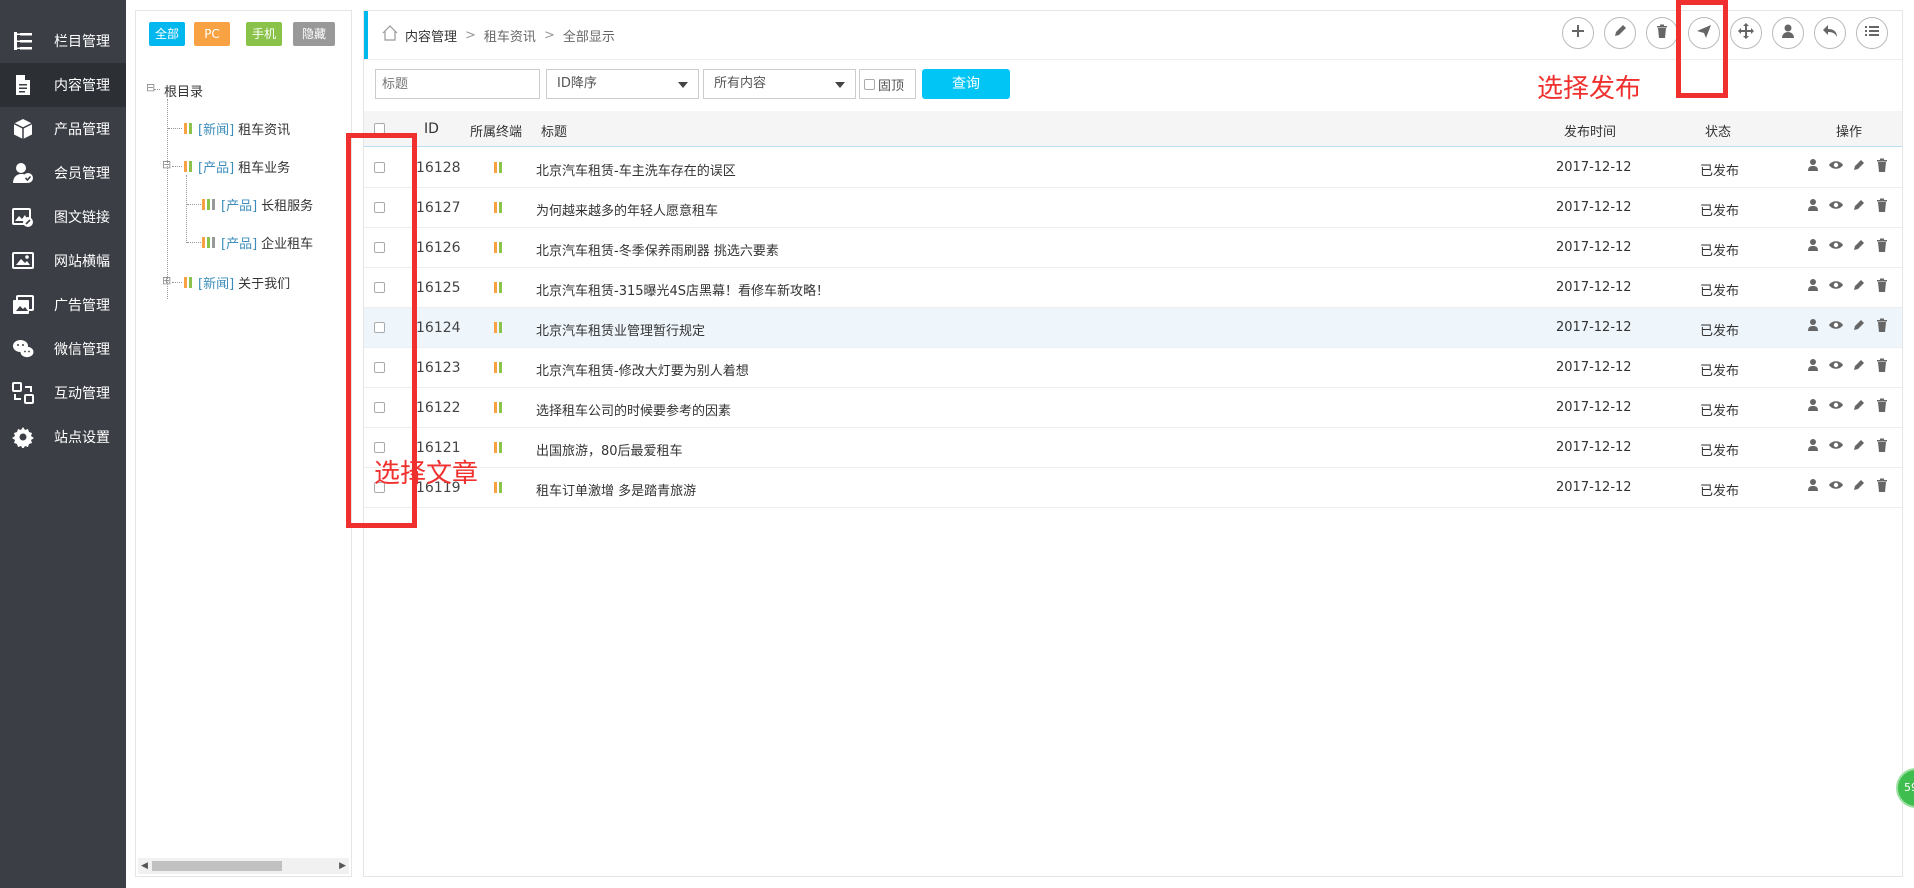  What do you see at coordinates (627, 209) in the screenshot?
I see `row-title: 为何越来越多的年轻人愿意租车` at bounding box center [627, 209].